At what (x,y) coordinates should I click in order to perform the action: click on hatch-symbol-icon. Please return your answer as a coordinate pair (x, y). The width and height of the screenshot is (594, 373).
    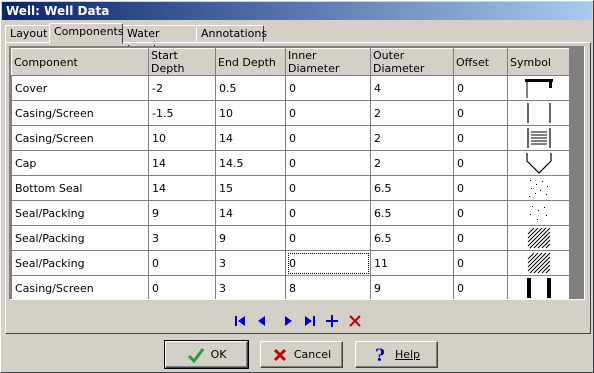
    Looking at the image, I should click on (538, 263).